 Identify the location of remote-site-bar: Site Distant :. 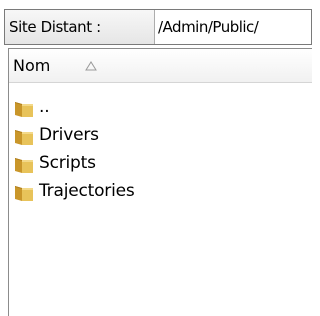
(158, 27).